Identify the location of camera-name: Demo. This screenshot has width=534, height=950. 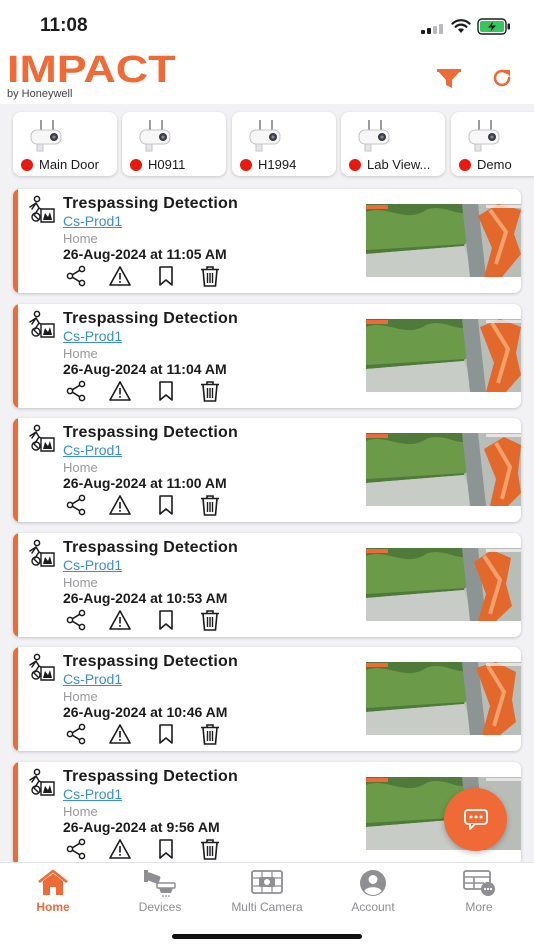
(494, 164).